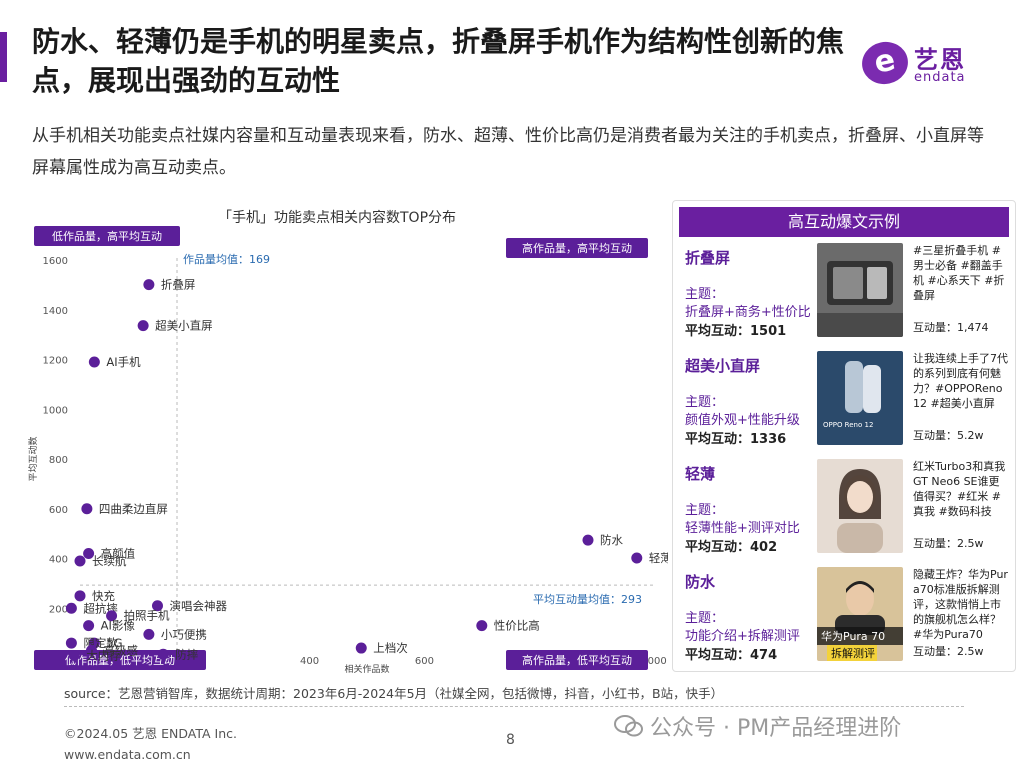 This screenshot has height=768, width=1024. I want to click on wechat-icon, so click(628, 726).